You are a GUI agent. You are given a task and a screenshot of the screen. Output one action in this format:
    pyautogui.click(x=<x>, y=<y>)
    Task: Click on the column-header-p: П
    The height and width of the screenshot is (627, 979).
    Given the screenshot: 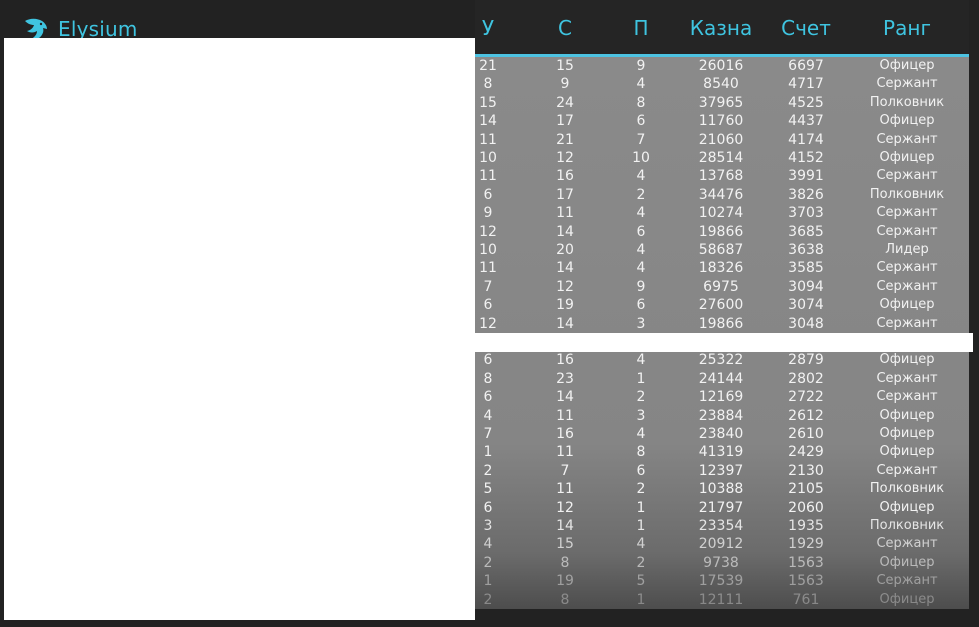 What is the action you would take?
    pyautogui.click(x=641, y=28)
    